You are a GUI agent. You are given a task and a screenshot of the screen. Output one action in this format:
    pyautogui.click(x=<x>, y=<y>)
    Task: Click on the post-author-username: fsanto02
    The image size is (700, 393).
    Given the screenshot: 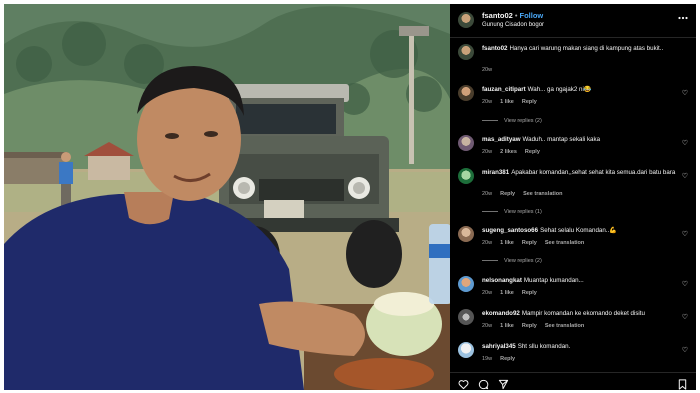 What is the action you would take?
    pyautogui.click(x=497, y=15)
    